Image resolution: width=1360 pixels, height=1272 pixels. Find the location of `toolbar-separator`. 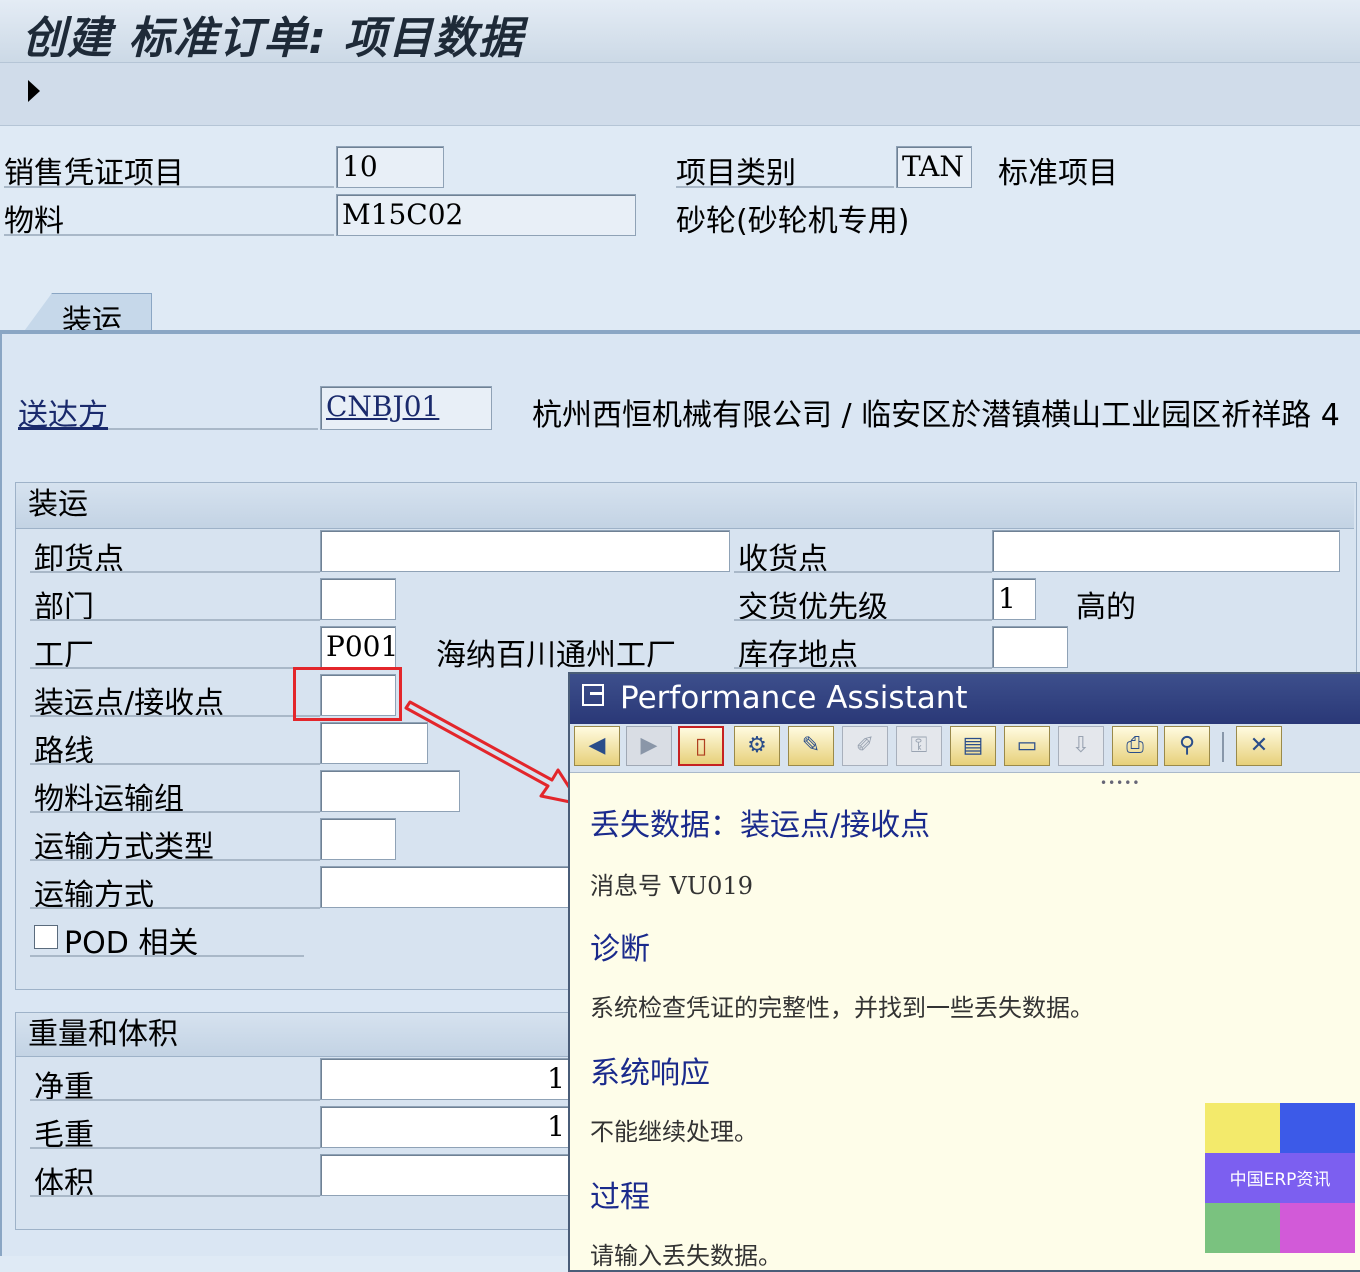

toolbar-separator is located at coordinates (1223, 747).